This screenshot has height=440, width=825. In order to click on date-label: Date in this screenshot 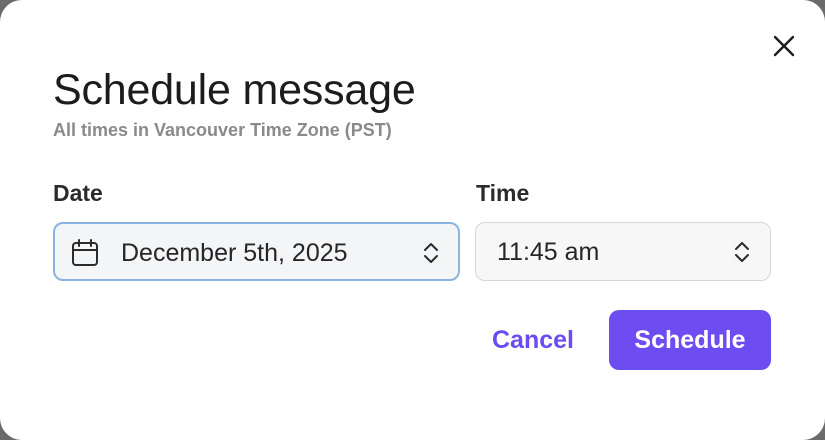, I will do `click(78, 193)`.